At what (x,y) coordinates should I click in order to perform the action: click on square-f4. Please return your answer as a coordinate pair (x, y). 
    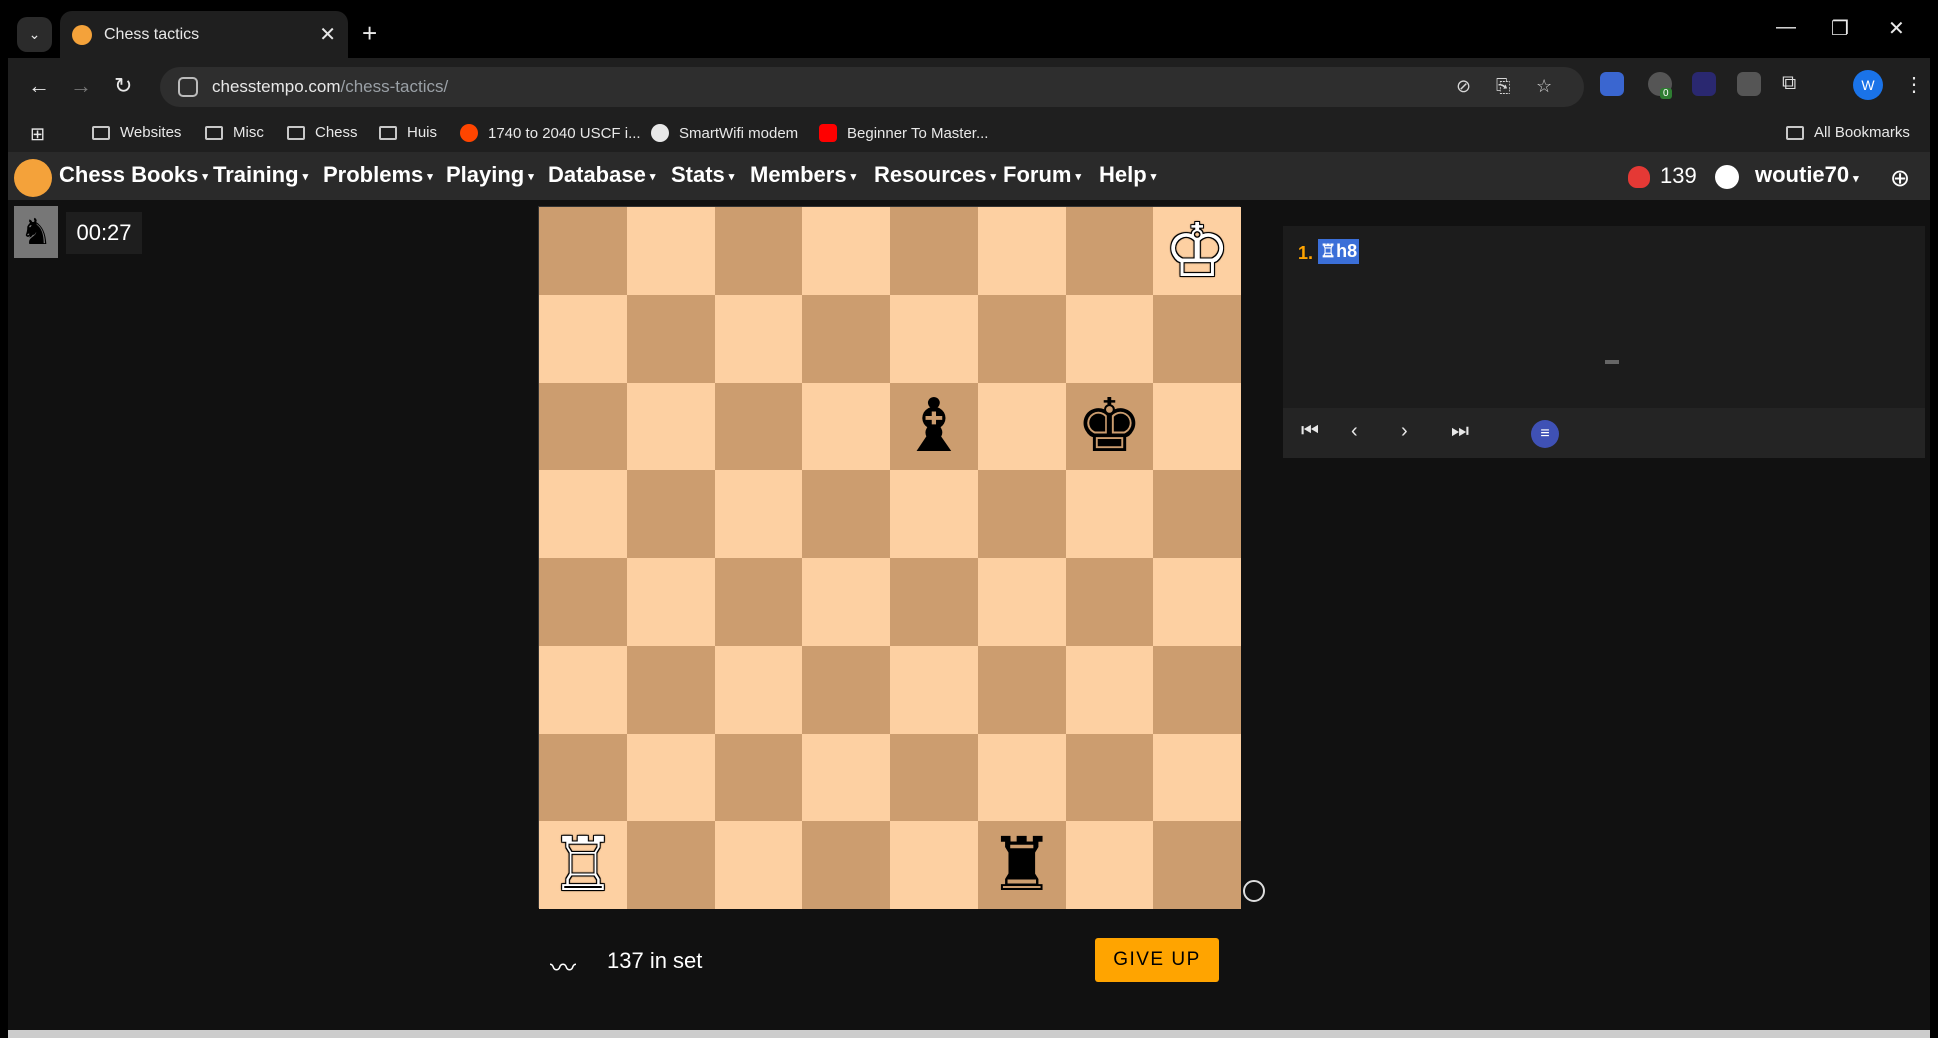
    Looking at the image, I should click on (1021, 602).